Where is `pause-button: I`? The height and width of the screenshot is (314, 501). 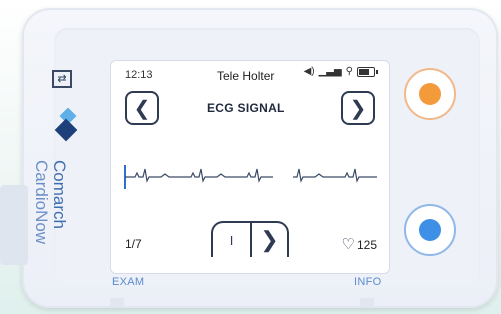
pause-button: I is located at coordinates (232, 240).